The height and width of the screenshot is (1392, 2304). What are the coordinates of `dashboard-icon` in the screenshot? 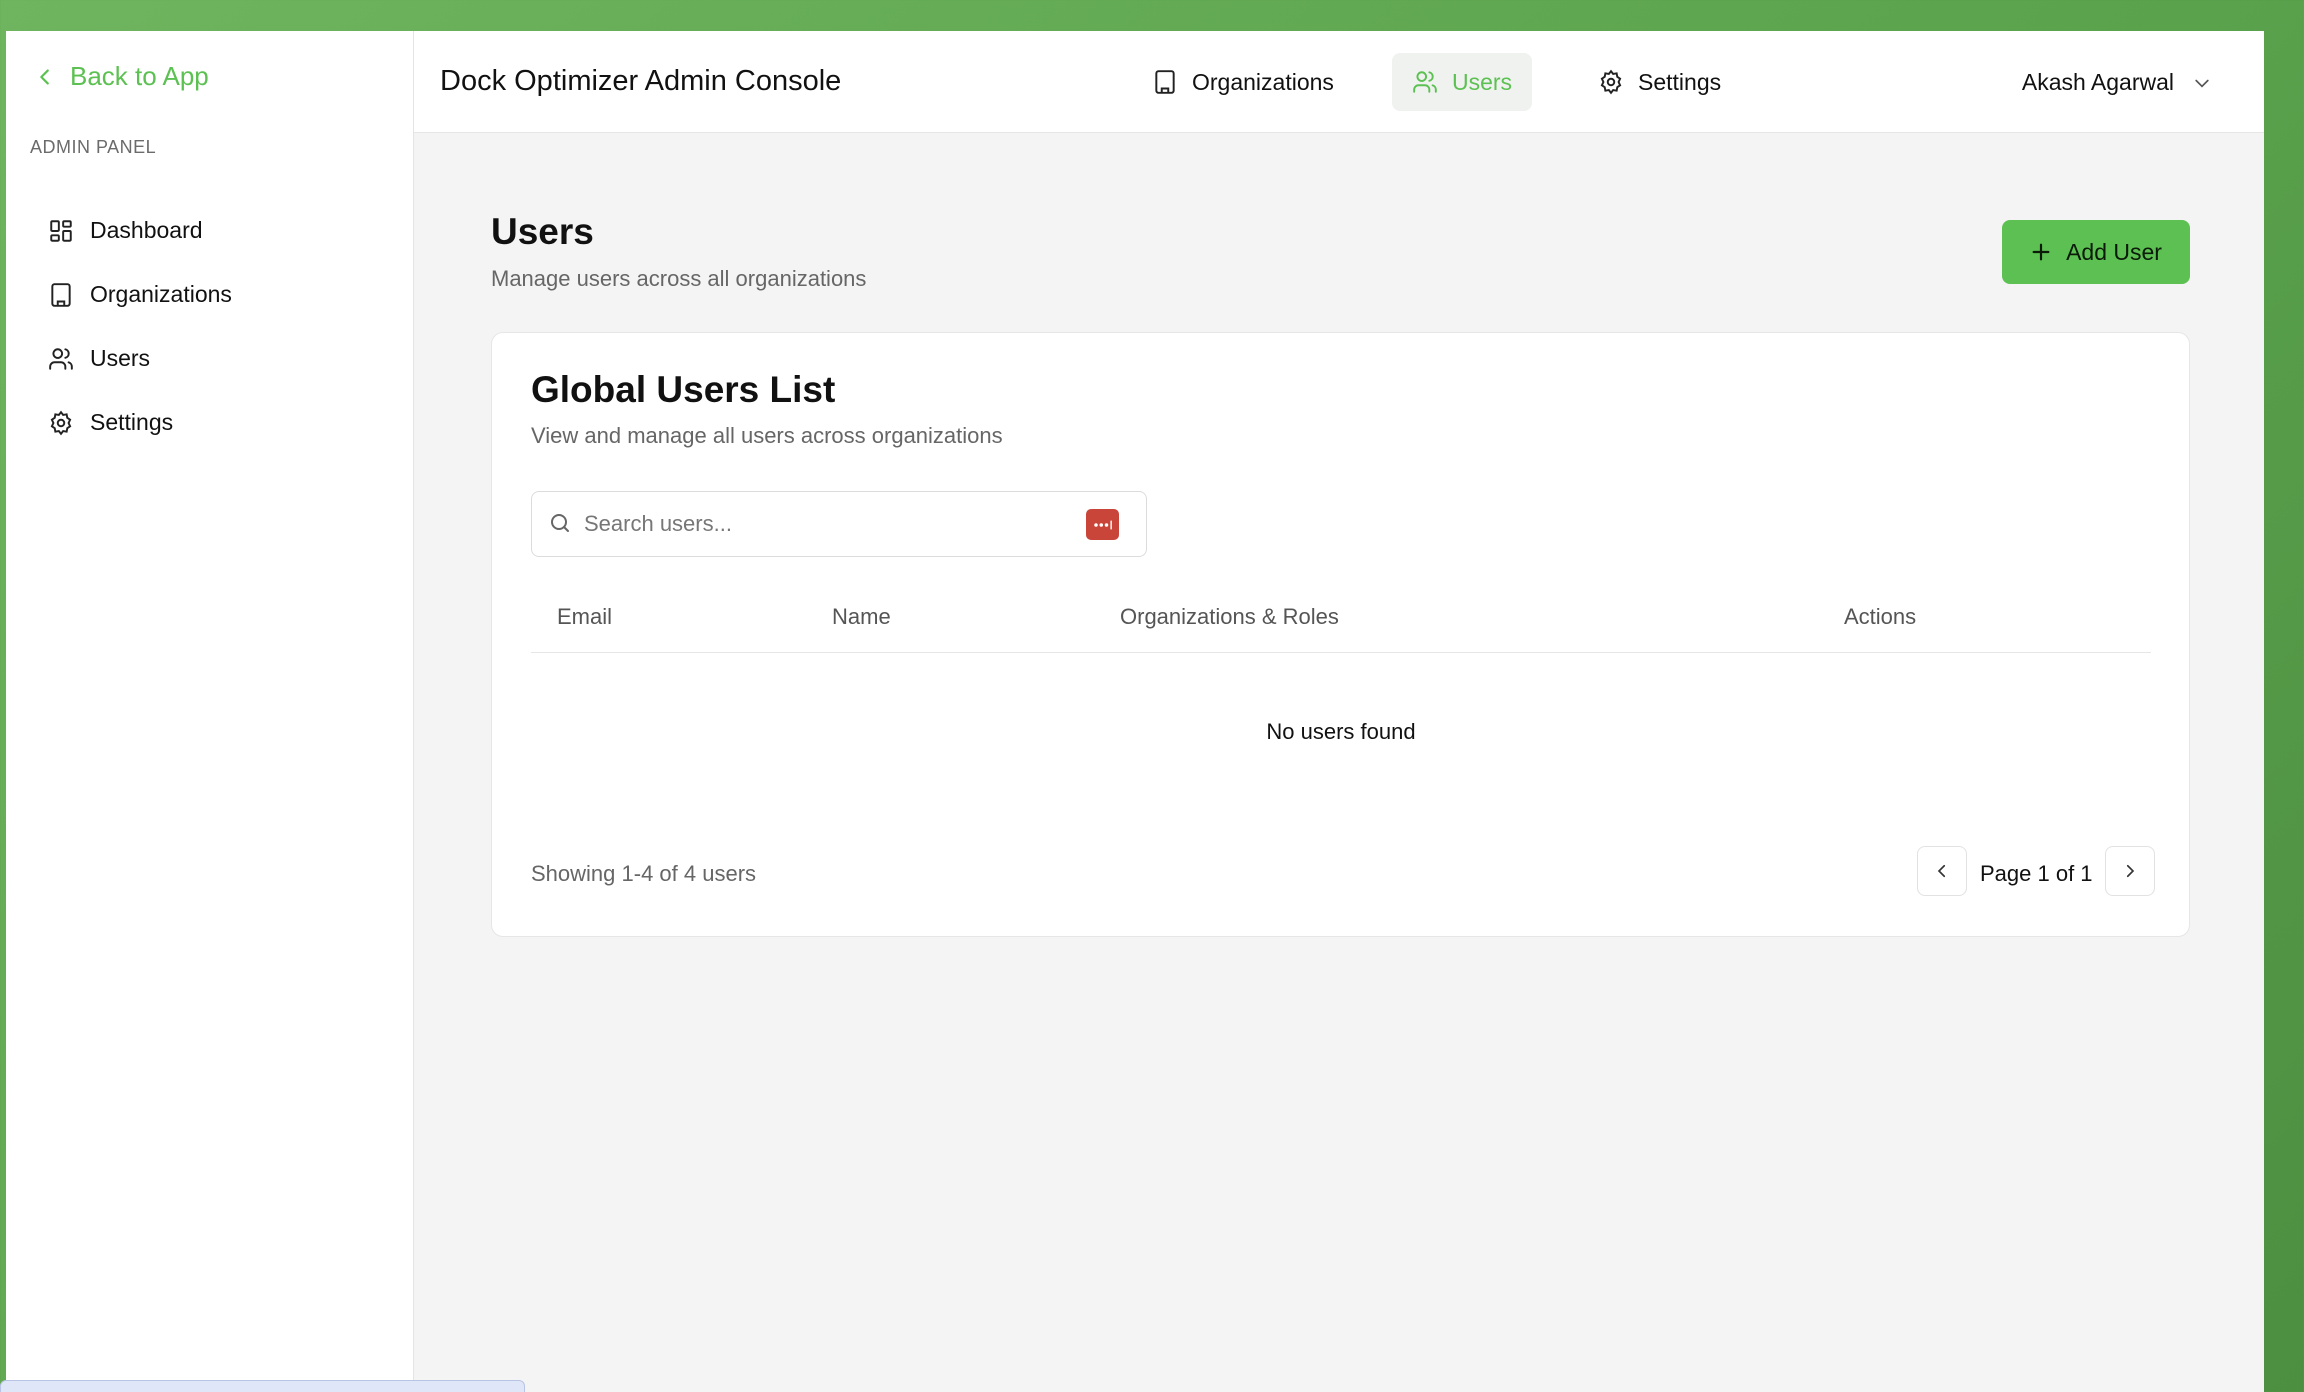 It's located at (61, 230).